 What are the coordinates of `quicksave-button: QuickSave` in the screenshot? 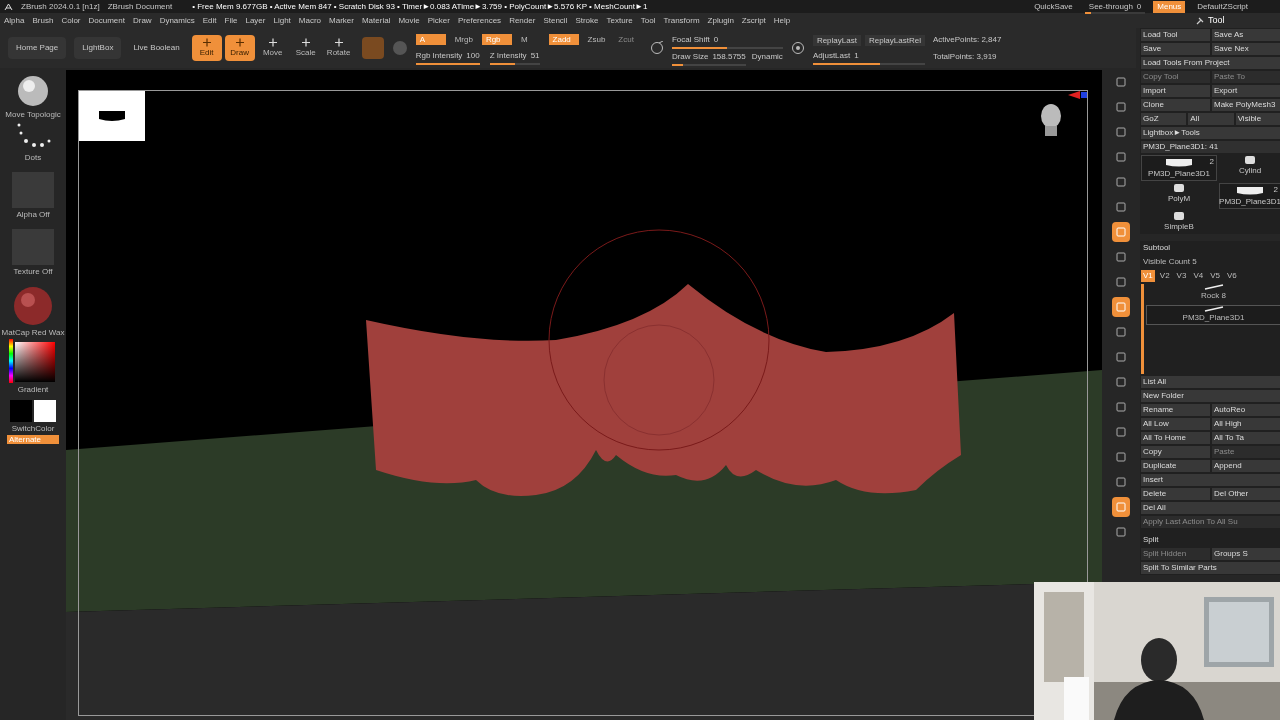 It's located at (1053, 6).